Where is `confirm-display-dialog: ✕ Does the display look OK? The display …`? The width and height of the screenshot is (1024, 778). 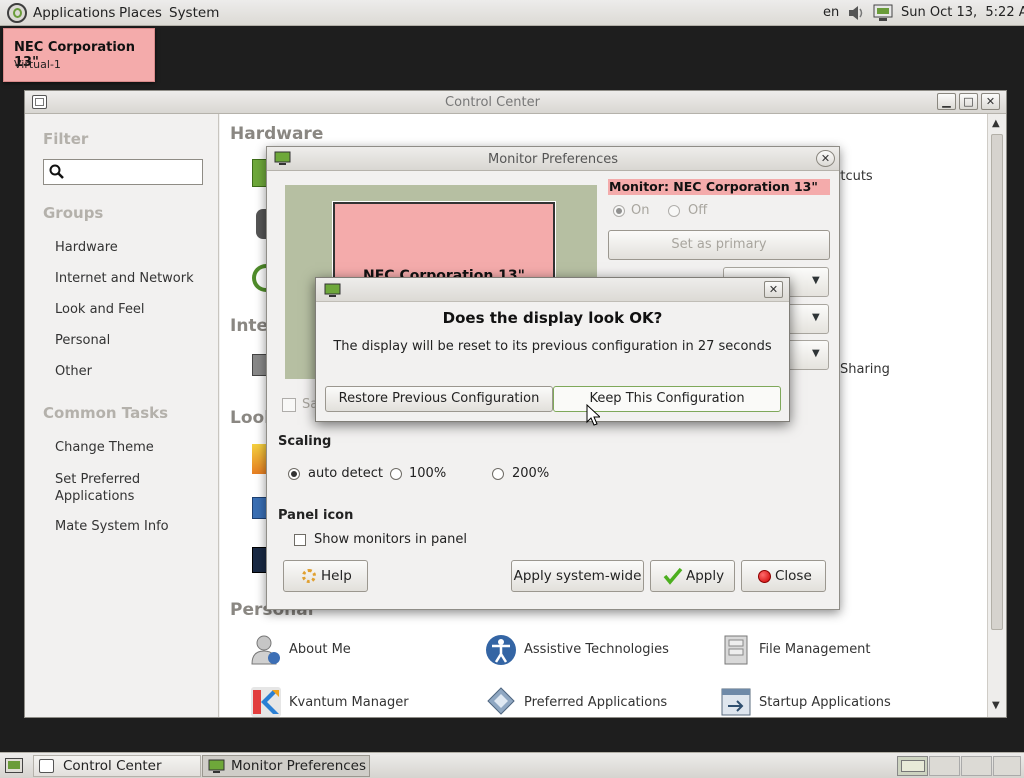
confirm-display-dialog: ✕ Does the display look OK? The display … is located at coordinates (552, 349).